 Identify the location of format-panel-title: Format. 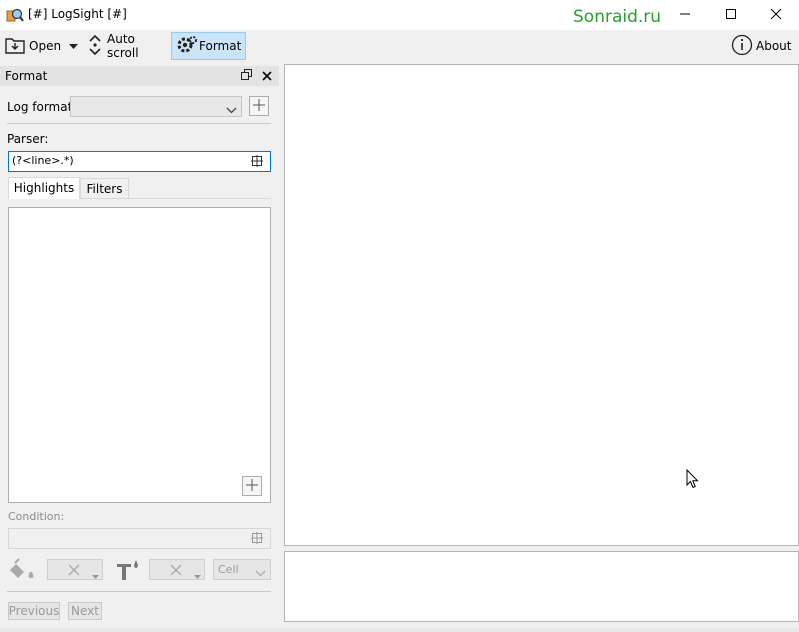
(26, 76).